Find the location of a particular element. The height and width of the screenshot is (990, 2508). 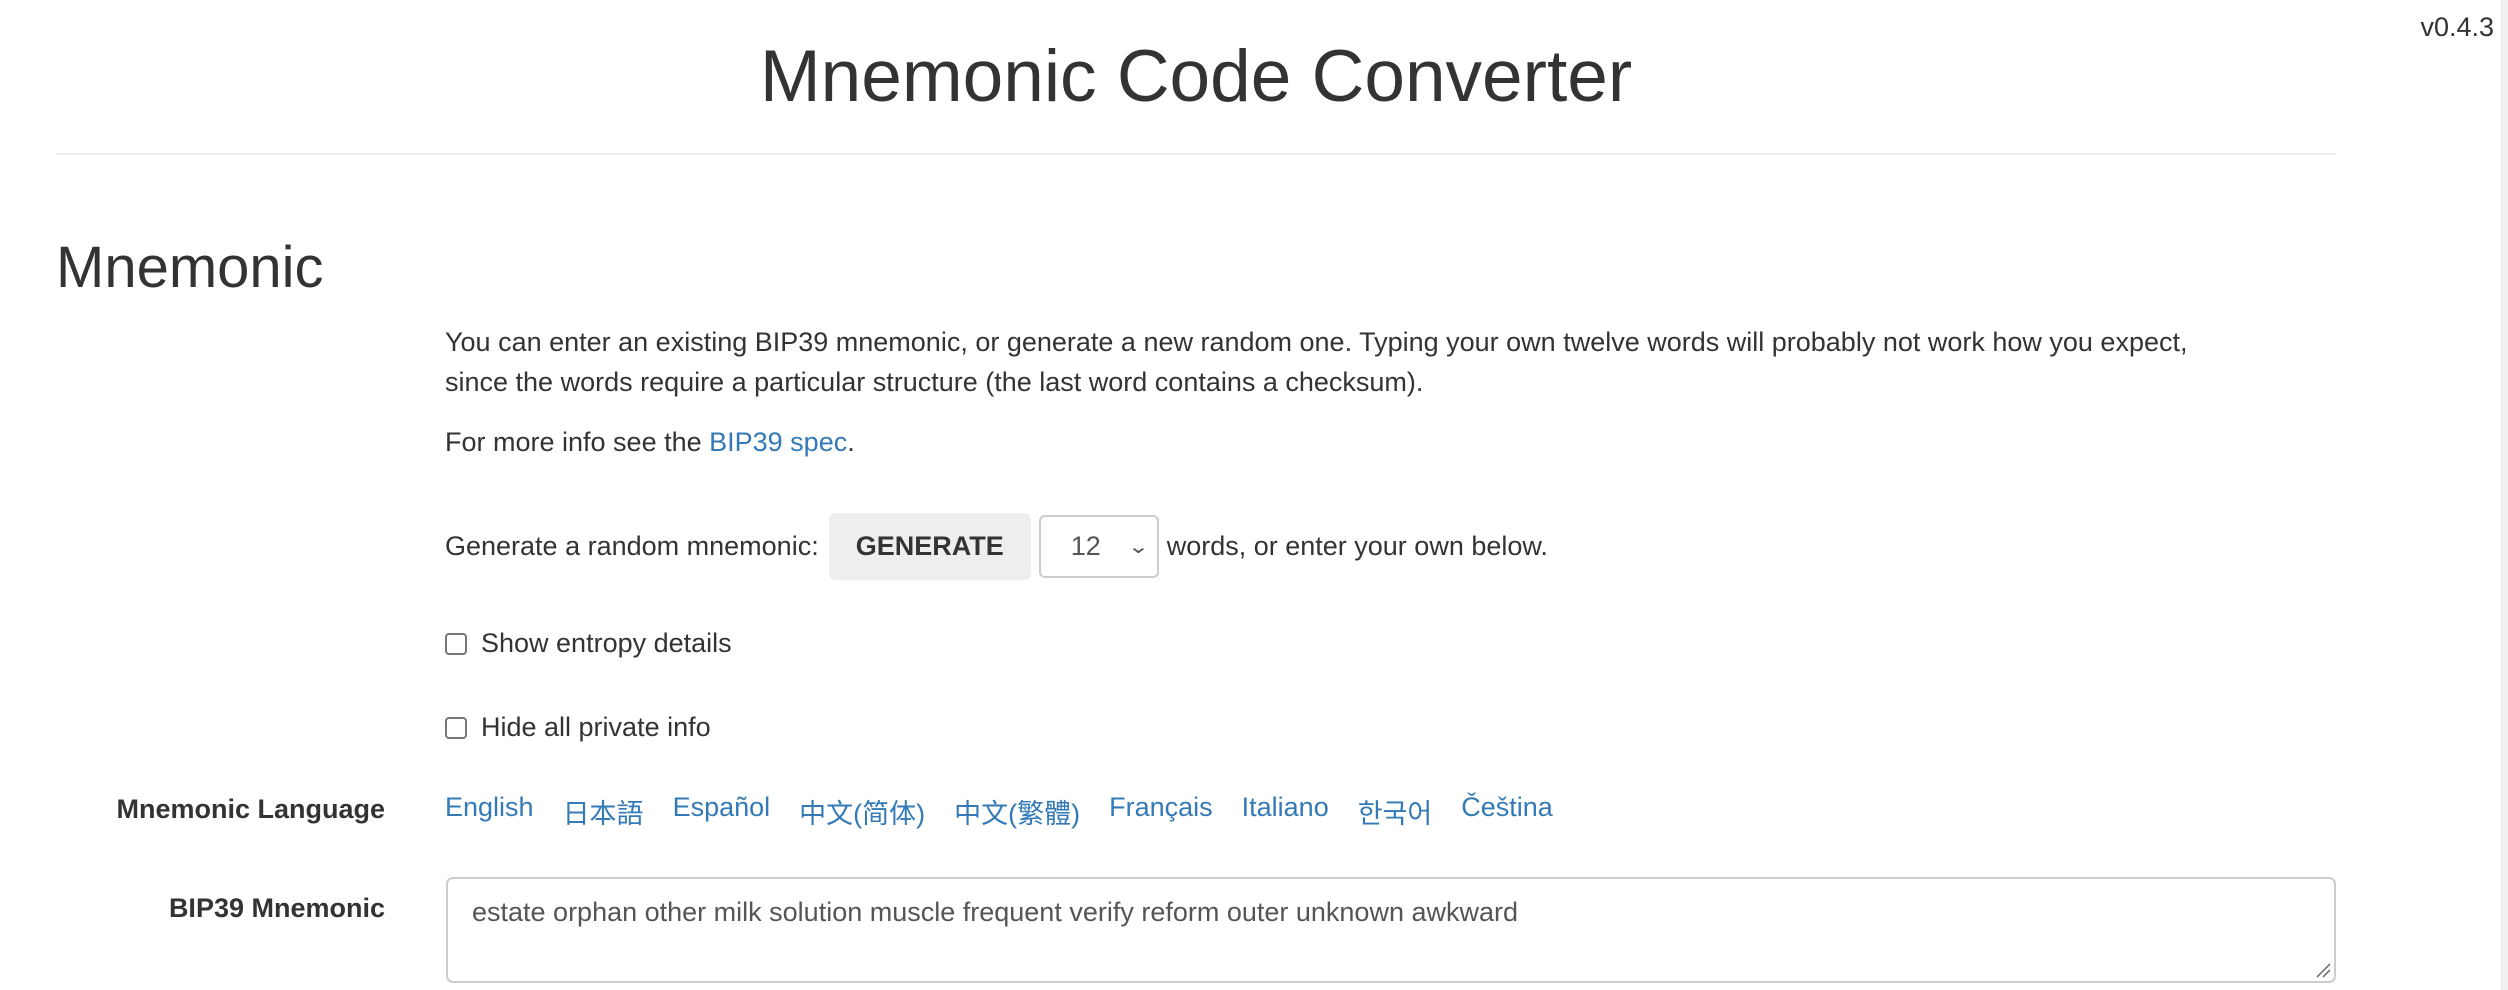

language-french: Français is located at coordinates (1161, 811).